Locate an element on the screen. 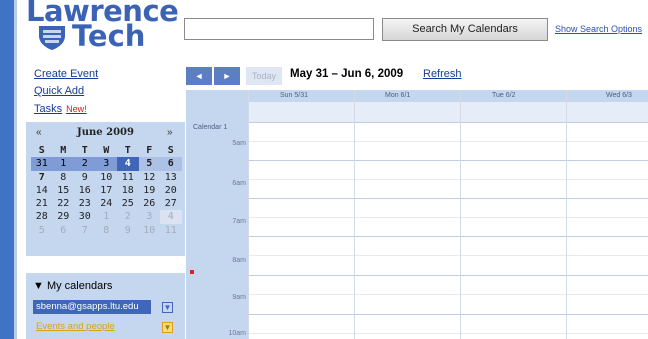 The height and width of the screenshot is (339, 648). mini-calendar-week: 21 22 23 24 25 26 27 is located at coordinates (107, 203).